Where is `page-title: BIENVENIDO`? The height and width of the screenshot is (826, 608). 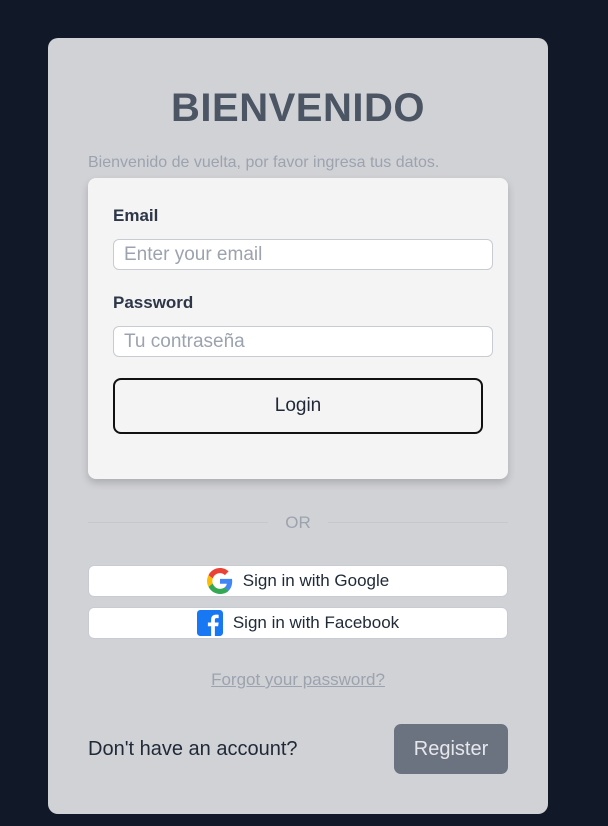 page-title: BIENVENIDO is located at coordinates (298, 108).